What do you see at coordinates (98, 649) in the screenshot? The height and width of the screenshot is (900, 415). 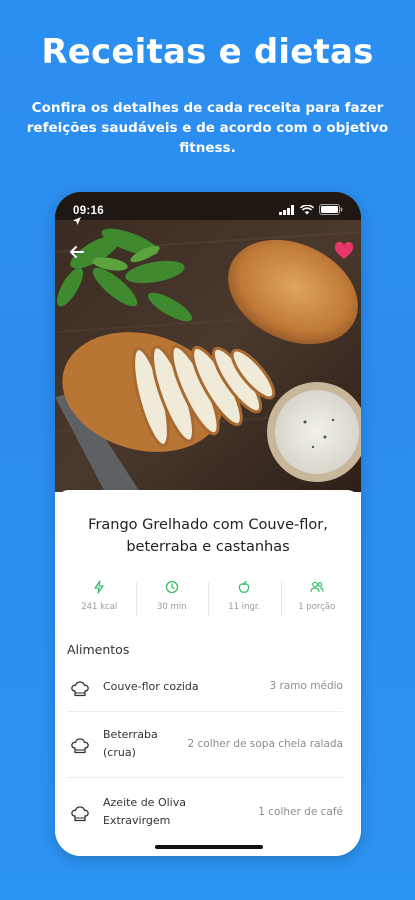 I see `foods-section-title: Alimentos` at bounding box center [98, 649].